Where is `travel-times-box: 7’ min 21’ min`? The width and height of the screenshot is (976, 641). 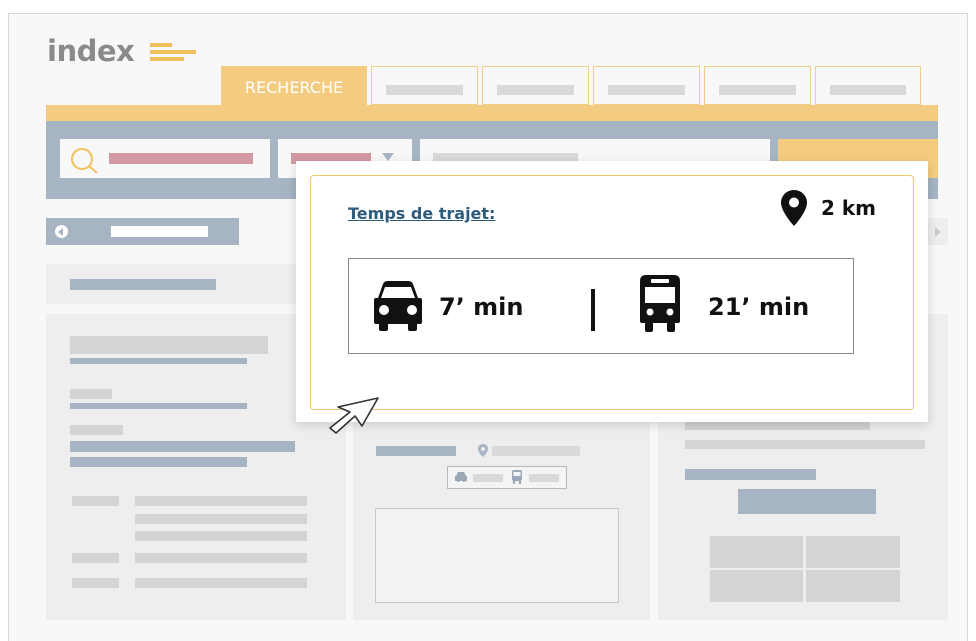 travel-times-box: 7’ min 21’ min is located at coordinates (601, 306).